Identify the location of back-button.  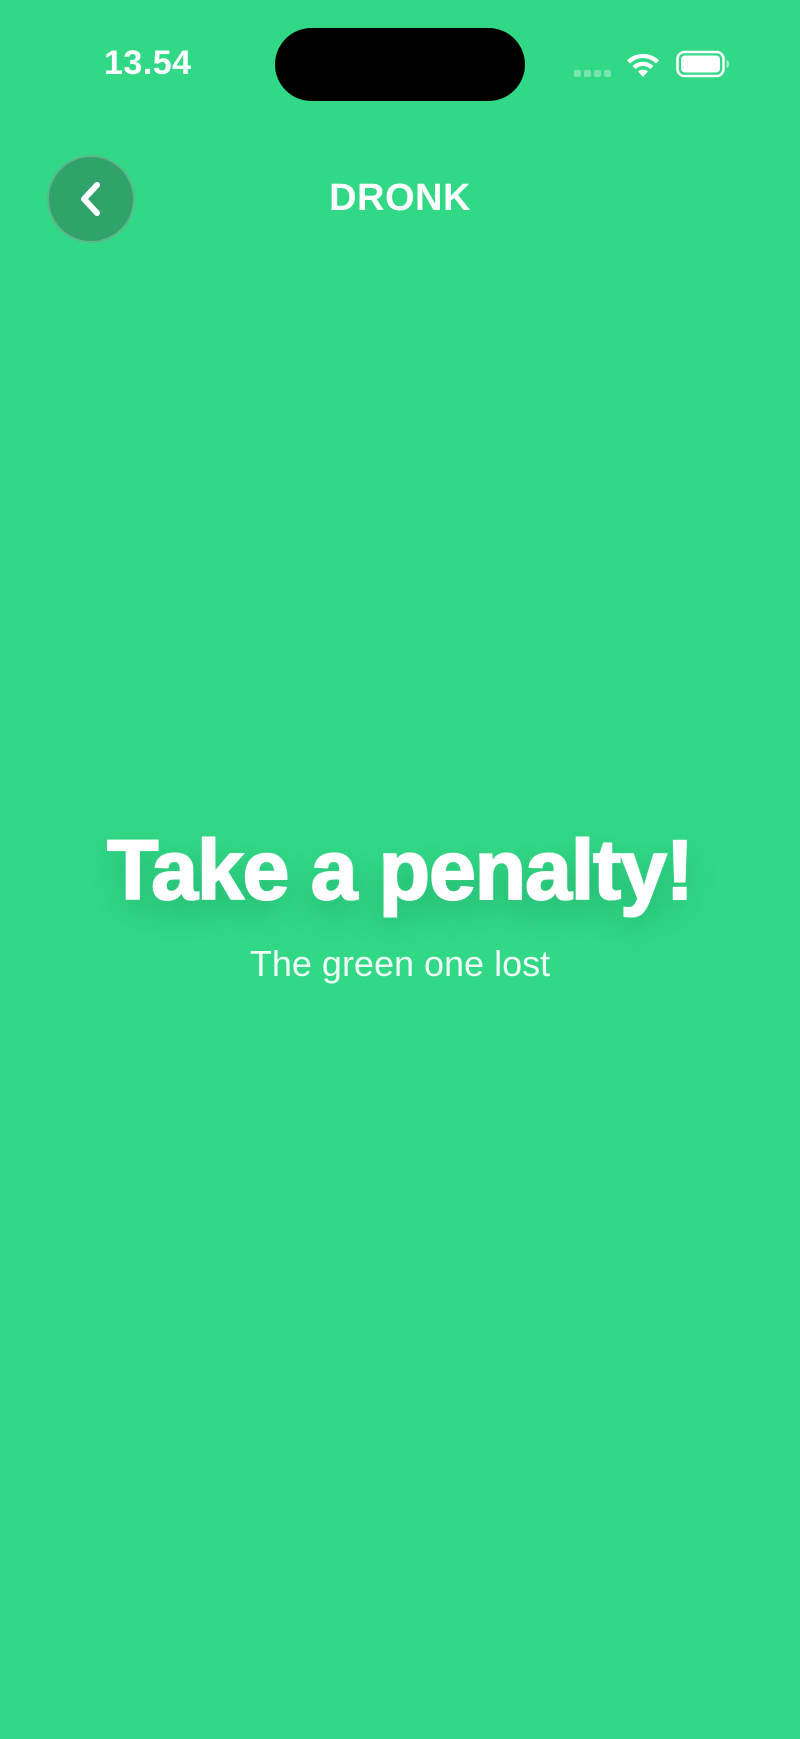
(91, 199).